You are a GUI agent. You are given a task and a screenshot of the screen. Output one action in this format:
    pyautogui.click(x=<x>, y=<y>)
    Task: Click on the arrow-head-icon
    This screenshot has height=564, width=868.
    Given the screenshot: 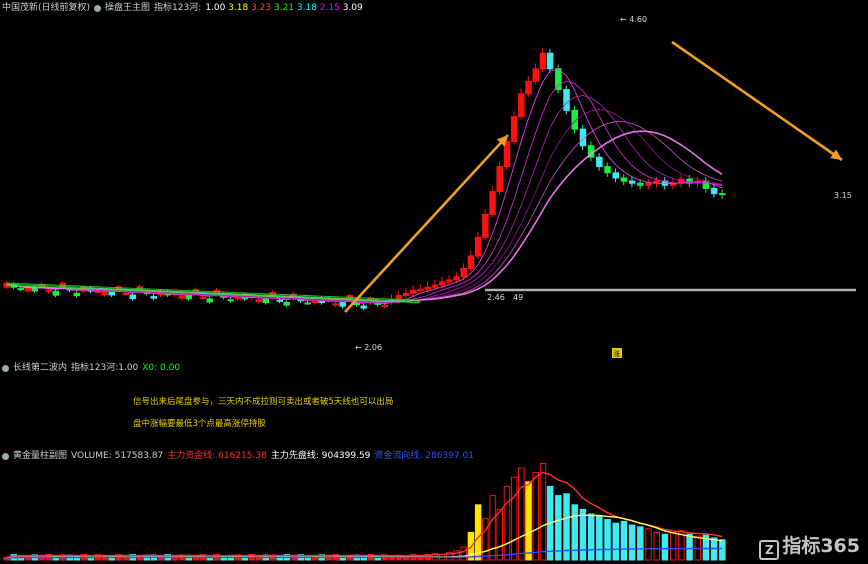 What is the action you would take?
    pyautogui.click(x=836, y=154)
    